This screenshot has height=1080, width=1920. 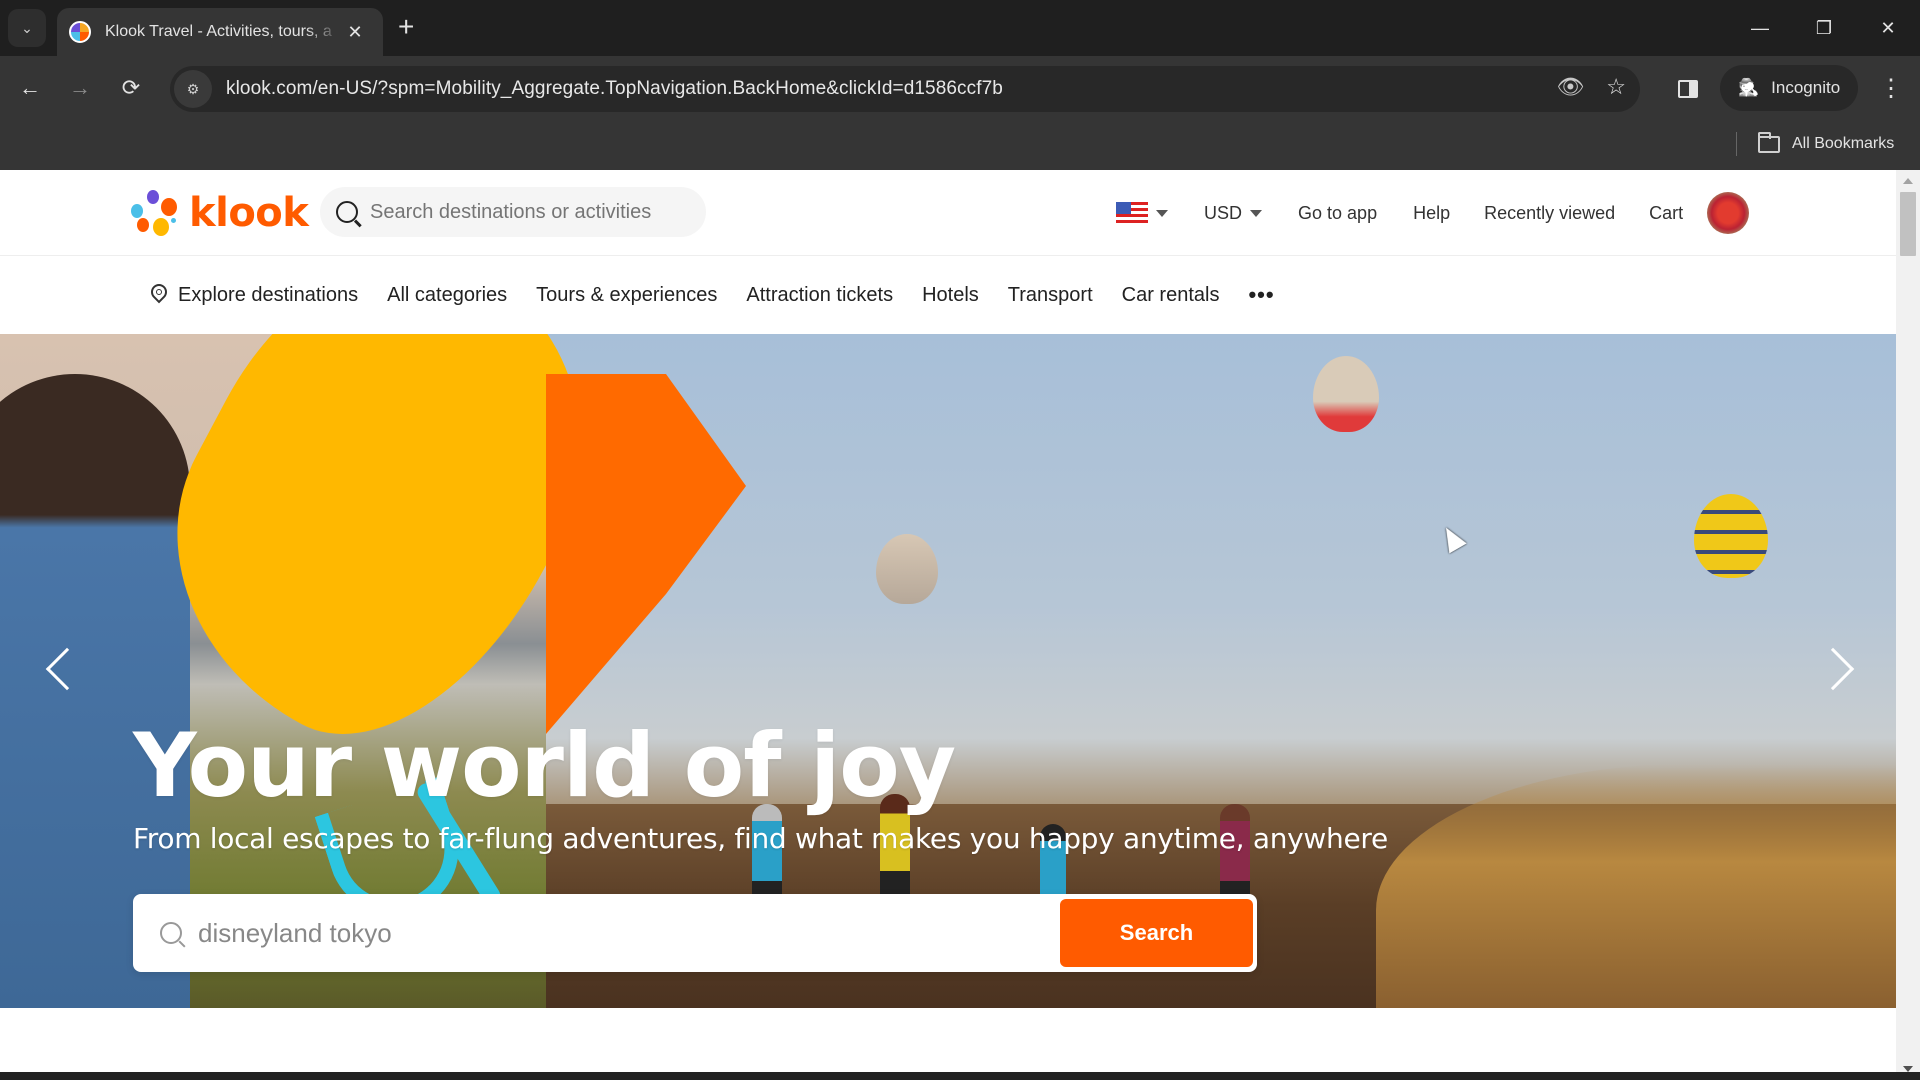 What do you see at coordinates (1728, 213) in the screenshot?
I see `user-avatar` at bounding box center [1728, 213].